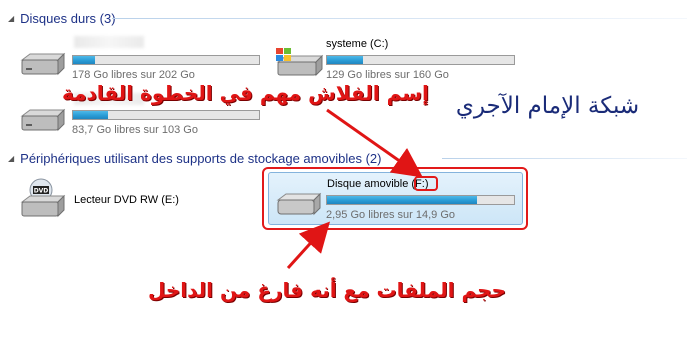 This screenshot has width=692, height=357. Describe the element at coordinates (308, 245) in the screenshot. I see `arrow-to-size` at that location.